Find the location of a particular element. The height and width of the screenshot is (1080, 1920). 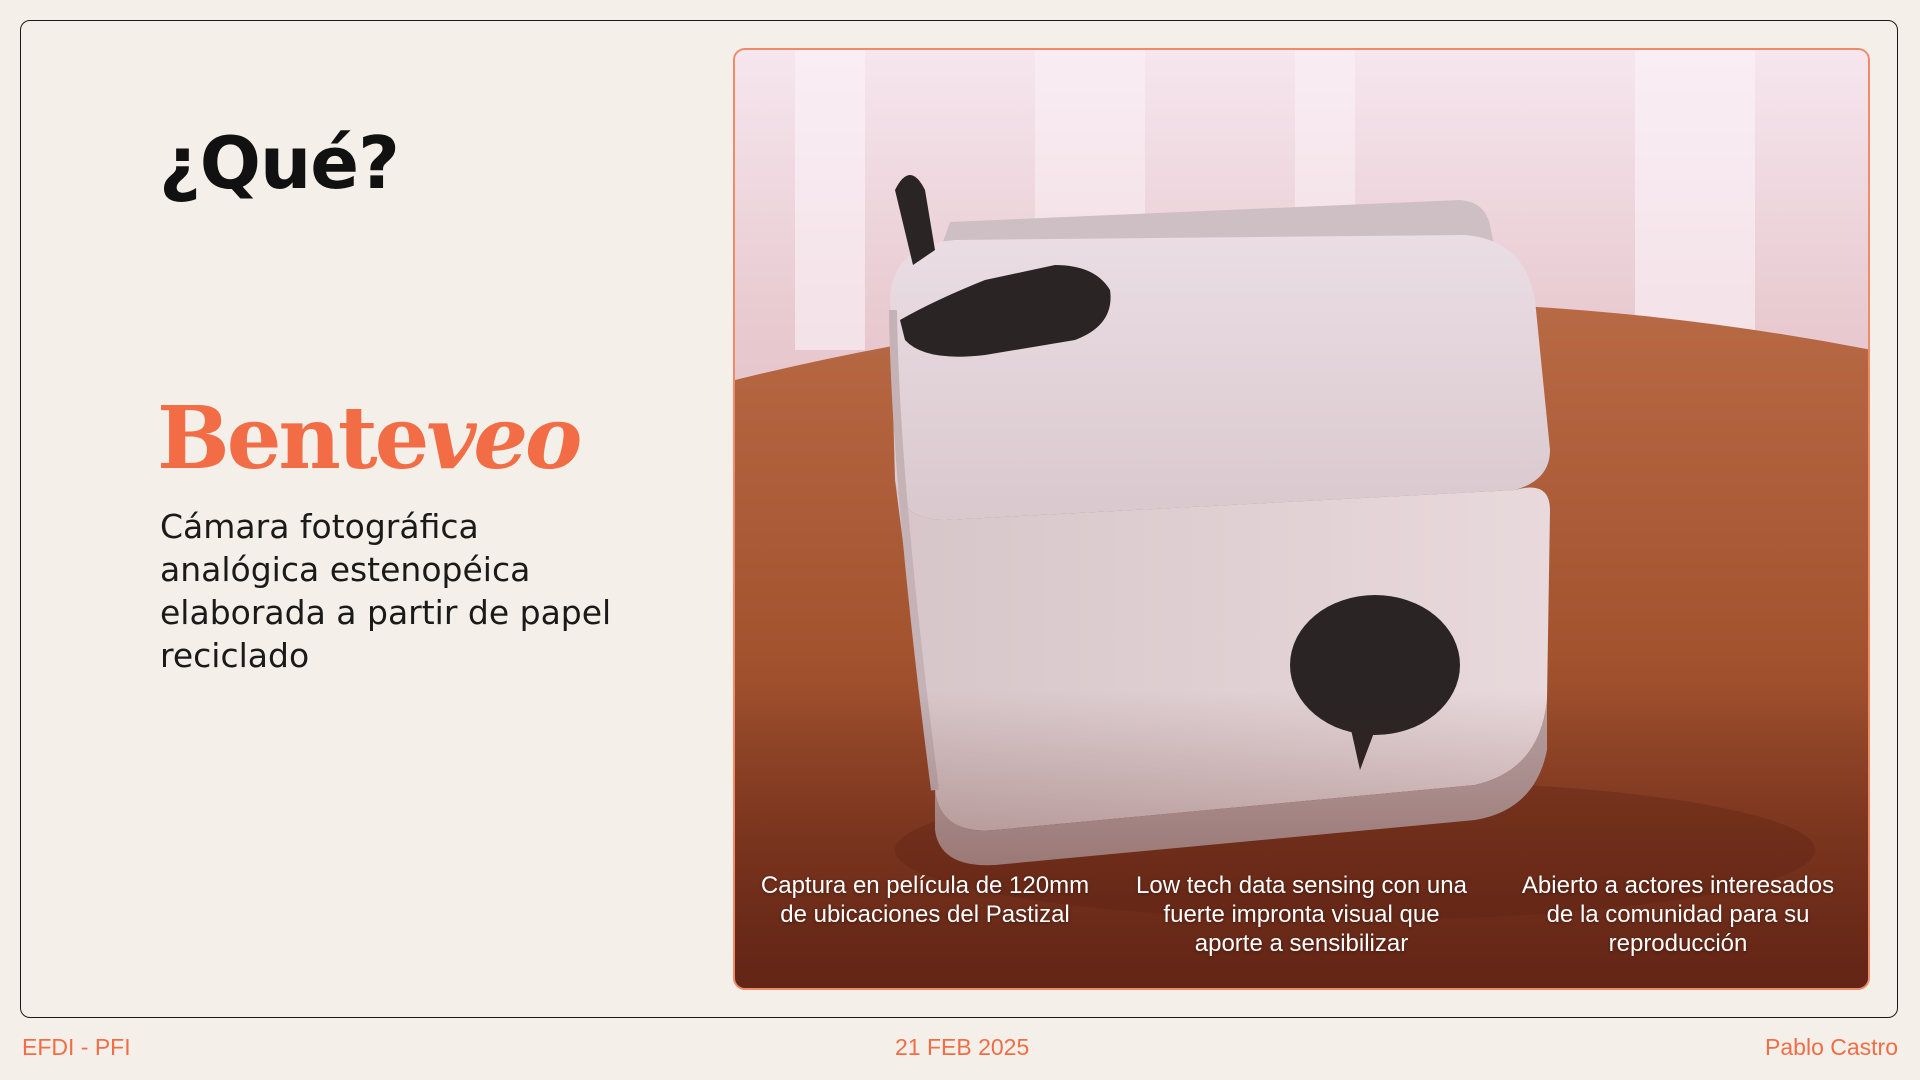

brand-name-regular: Bente is located at coordinates (293, 438).